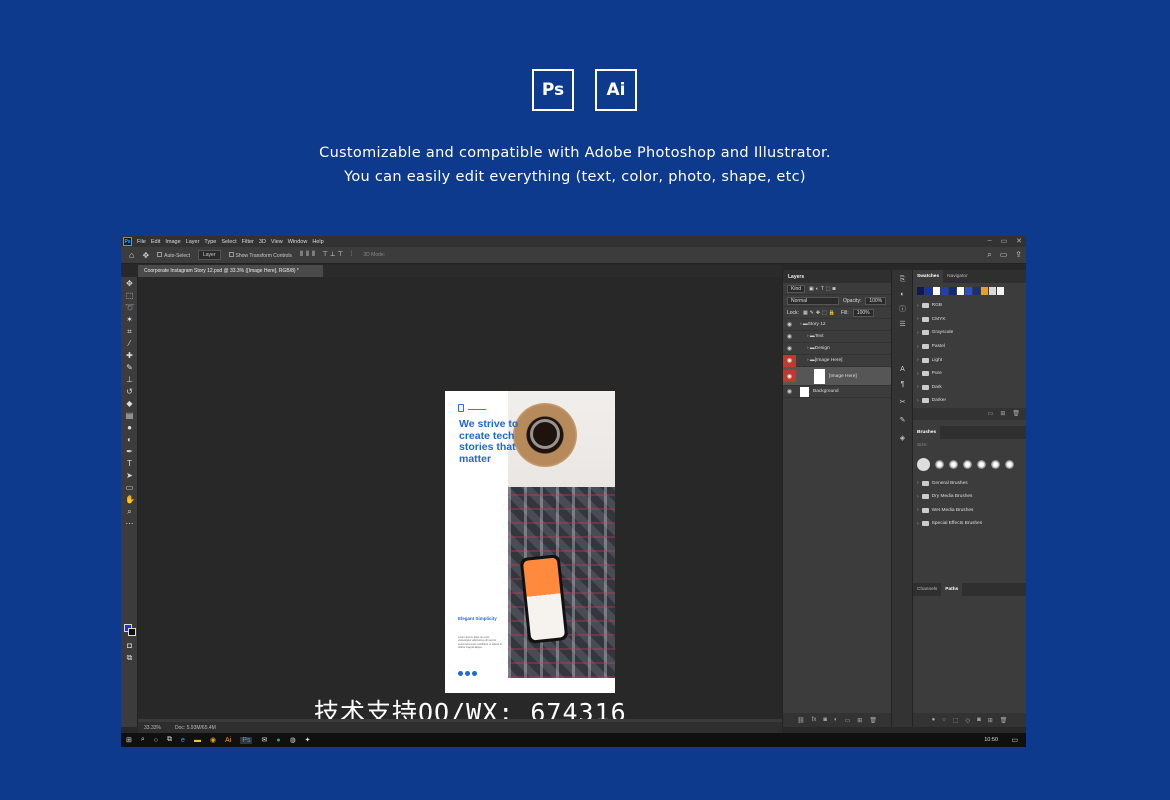 The width and height of the screenshot is (1170, 800). Describe the element at coordinates (246, 740) in the screenshot. I see `photoshop-taskbar-icon: Ps` at that location.